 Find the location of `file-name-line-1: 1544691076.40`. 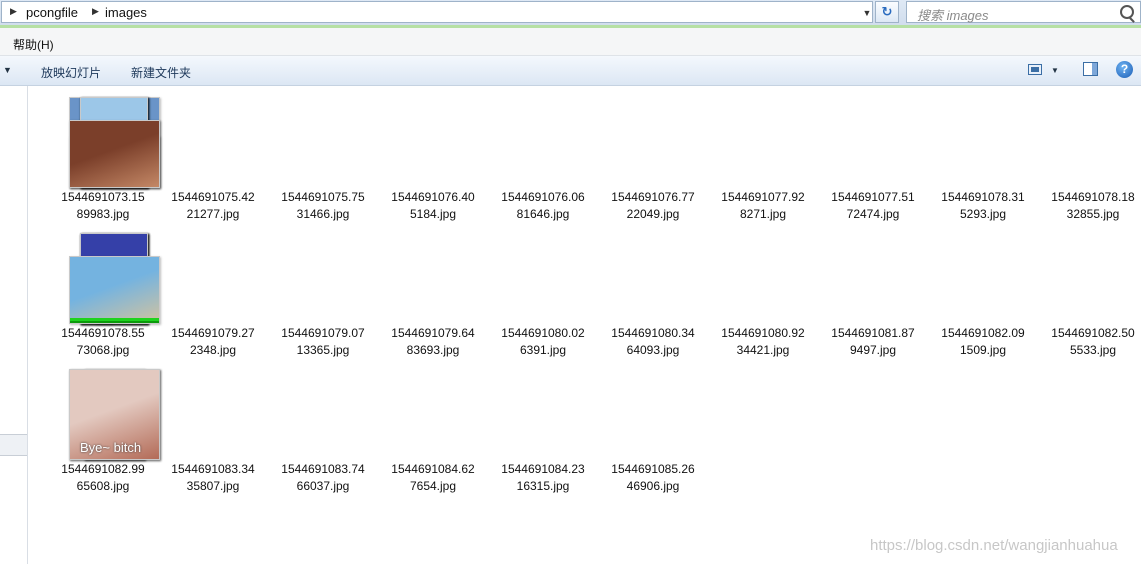

file-name-line-1: 1544691076.40 is located at coordinates (433, 197).